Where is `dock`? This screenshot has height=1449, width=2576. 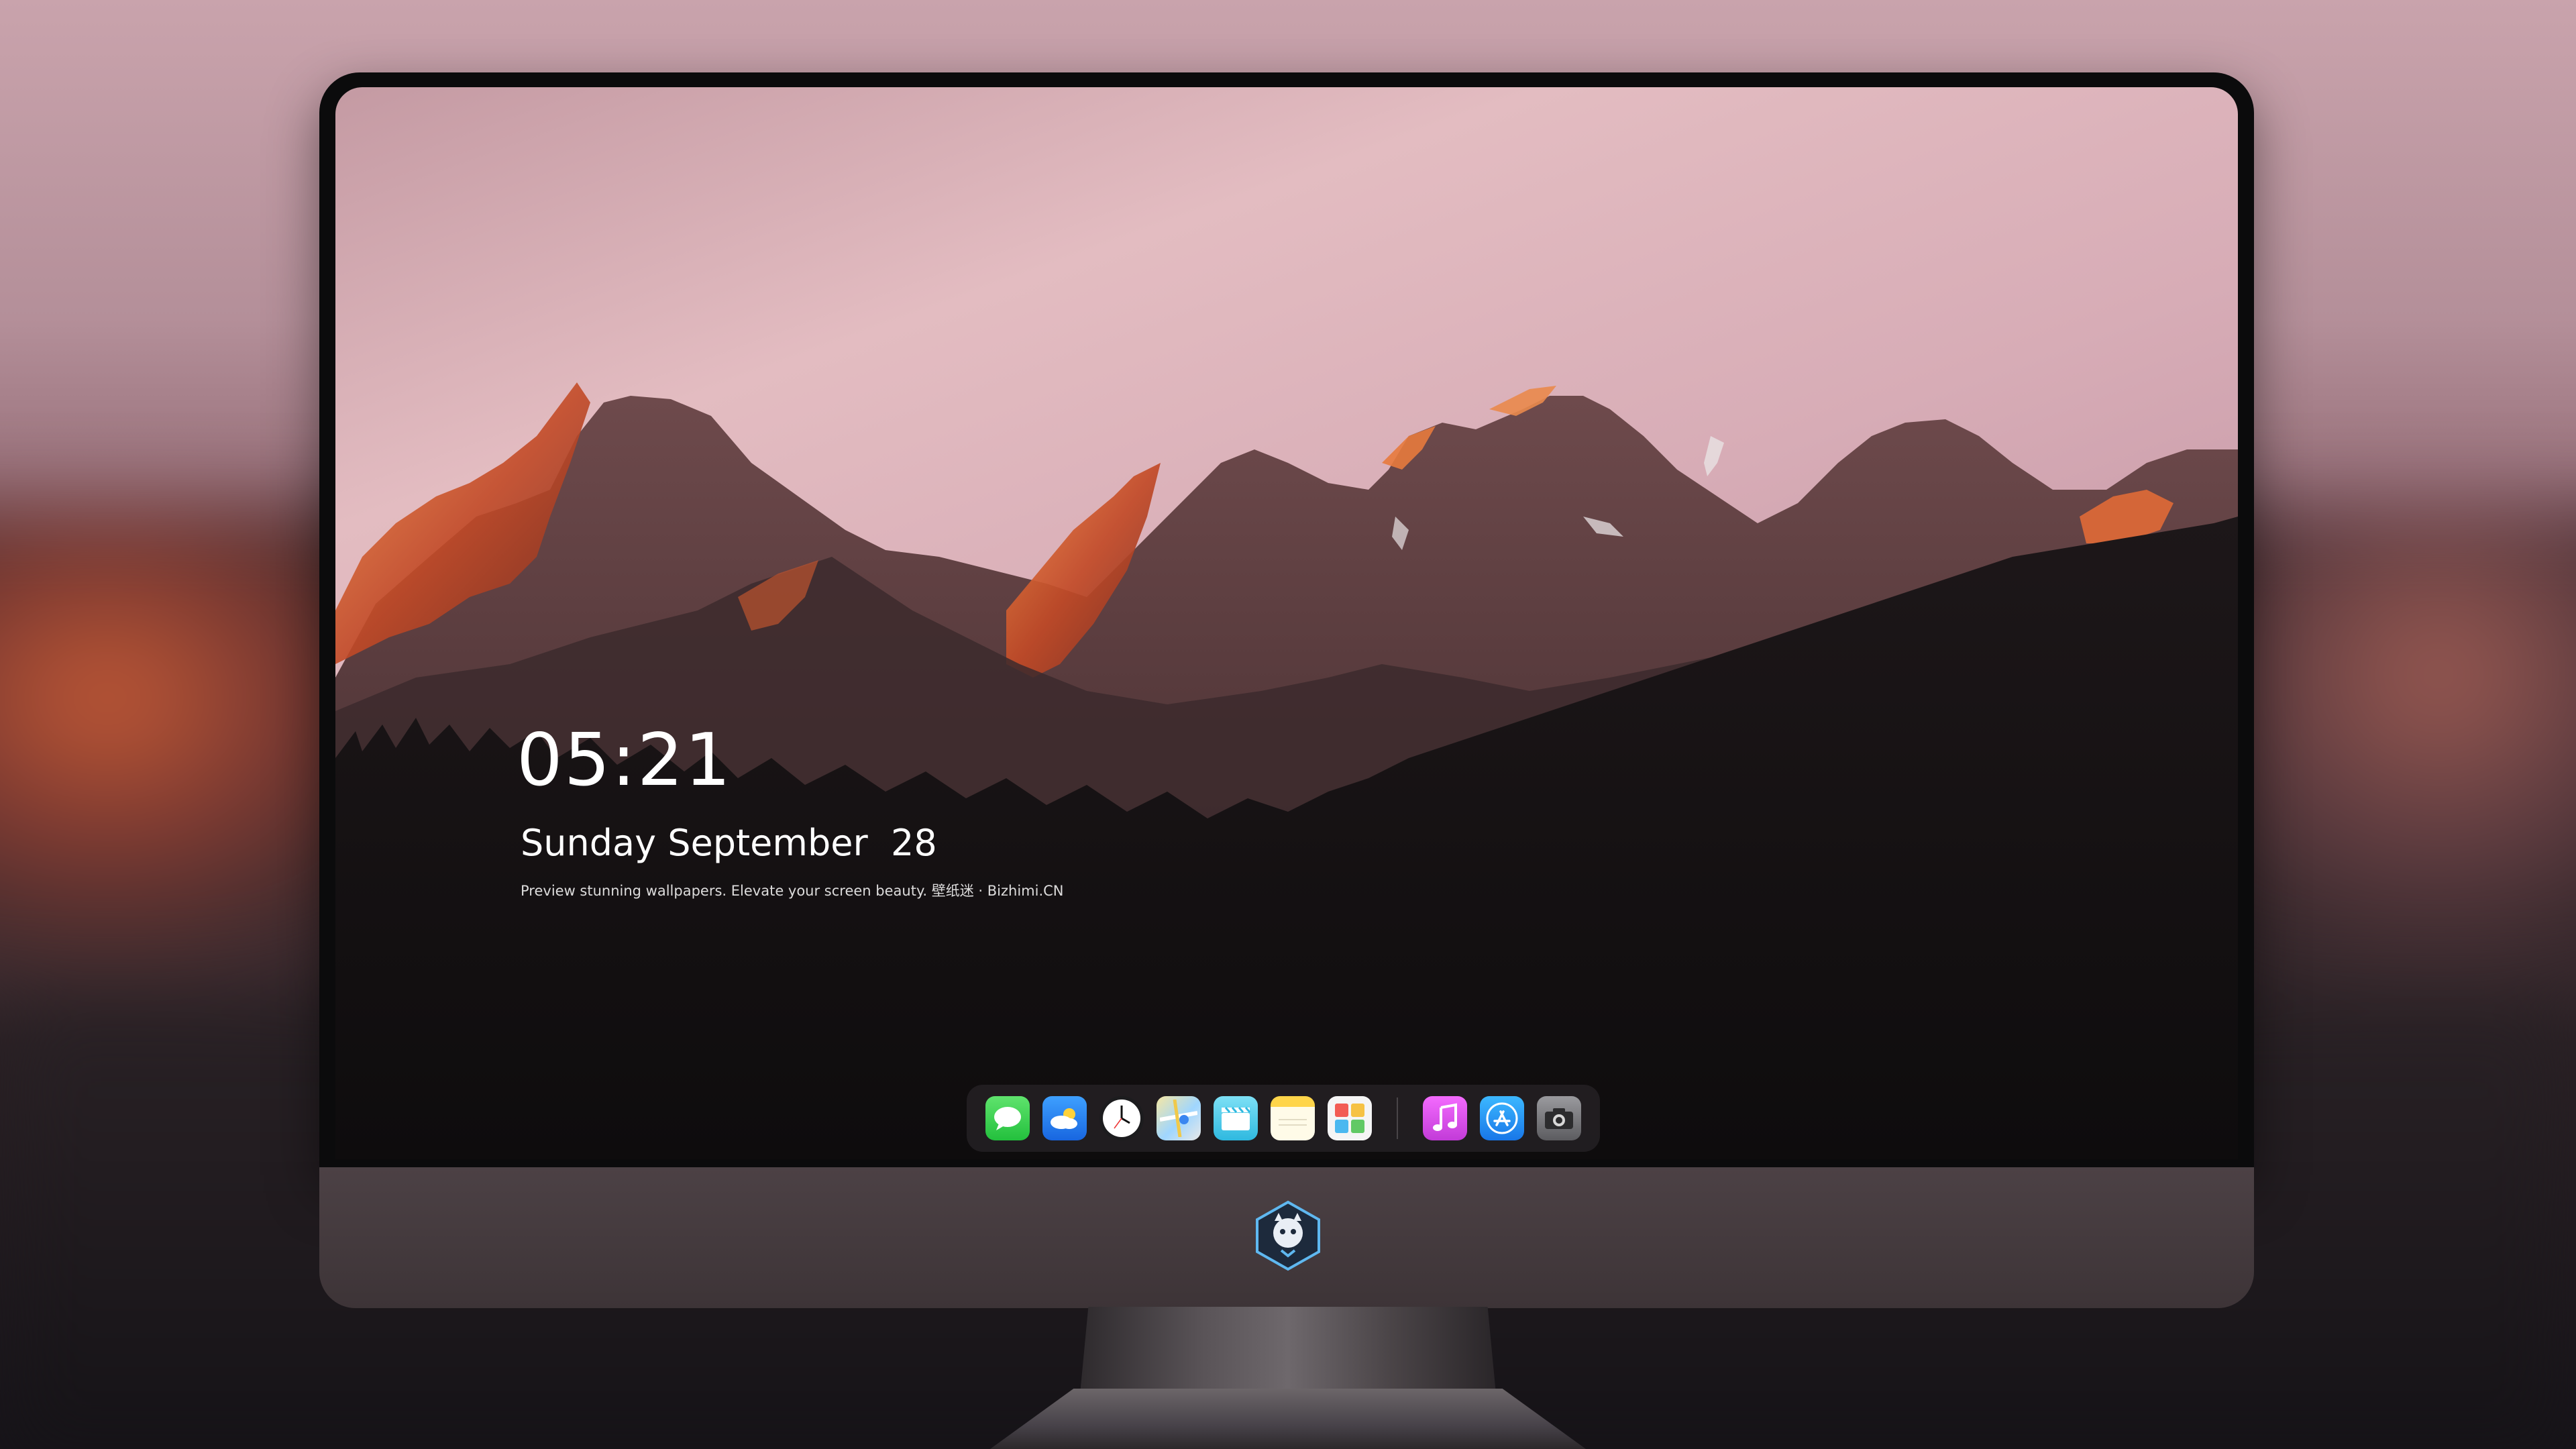 dock is located at coordinates (1283, 1118).